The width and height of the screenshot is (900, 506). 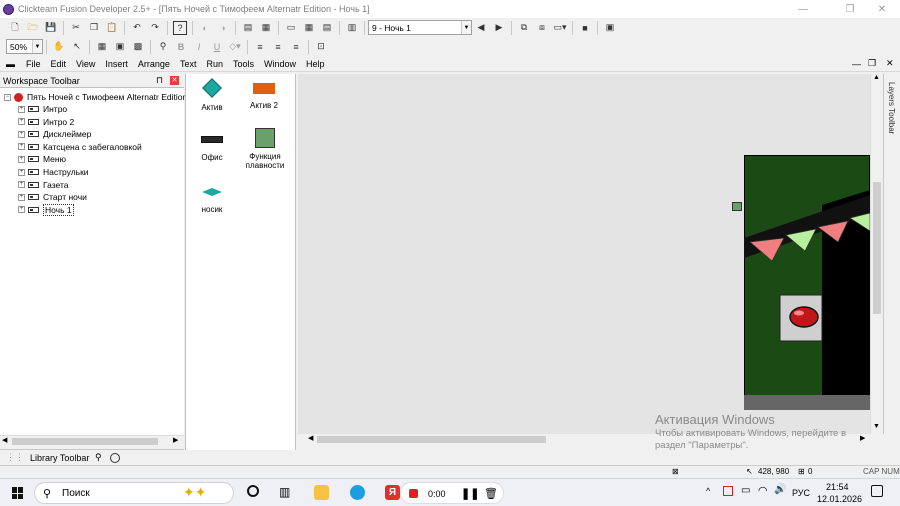 I want to click on forward-disabled-icon: ◑, so click(x=223, y=28).